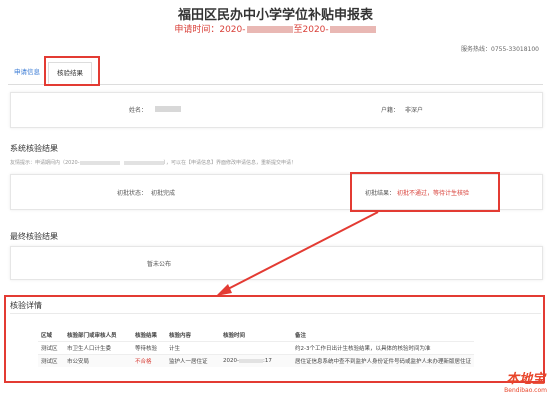 This screenshot has height=400, width=551. Describe the element at coordinates (34, 236) in the screenshot. I see `final-check-title: 最终核验结果` at that location.